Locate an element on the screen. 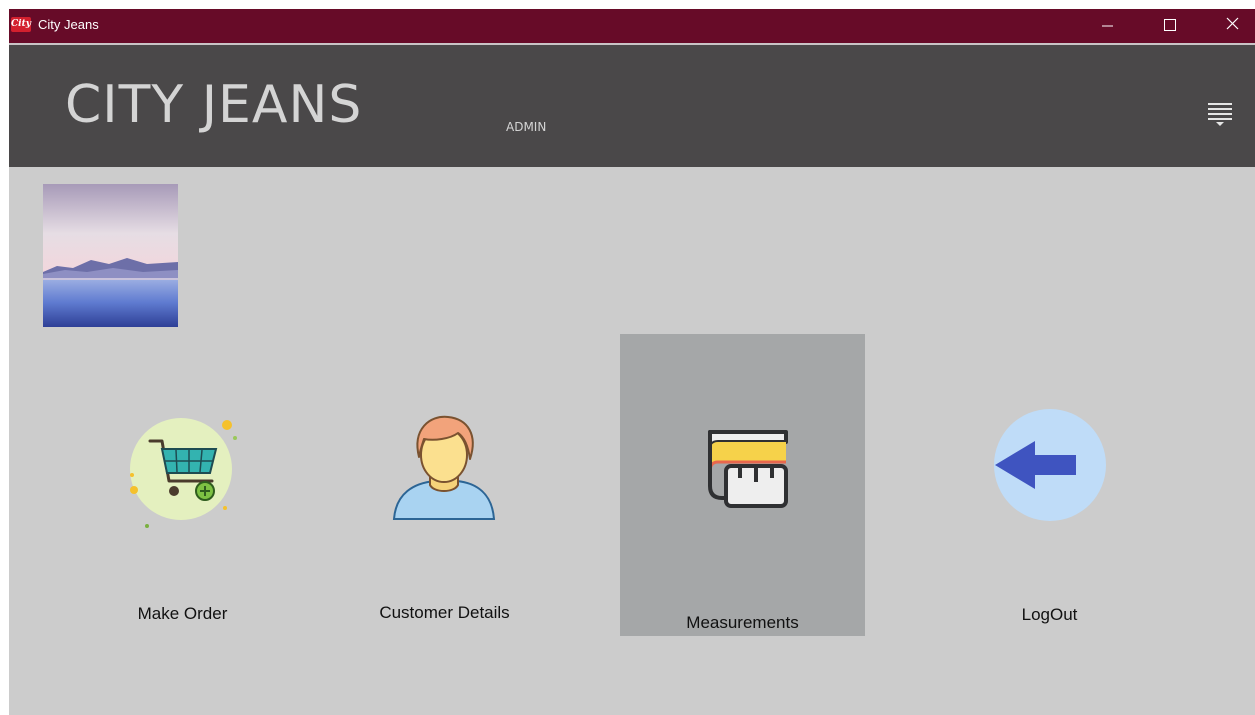  customer-details-tile: Customer Details is located at coordinates (444, 486).